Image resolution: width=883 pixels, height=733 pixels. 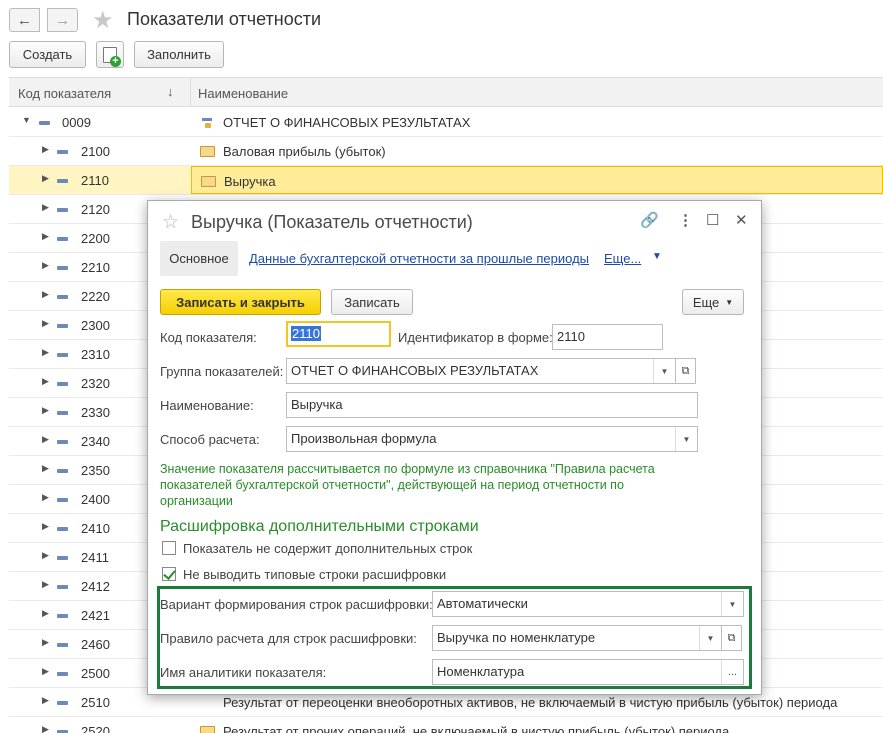 What do you see at coordinates (314, 574) in the screenshot?
I see `hide-standard-rows-label: Не выводить типовые строки расшифровки` at bounding box center [314, 574].